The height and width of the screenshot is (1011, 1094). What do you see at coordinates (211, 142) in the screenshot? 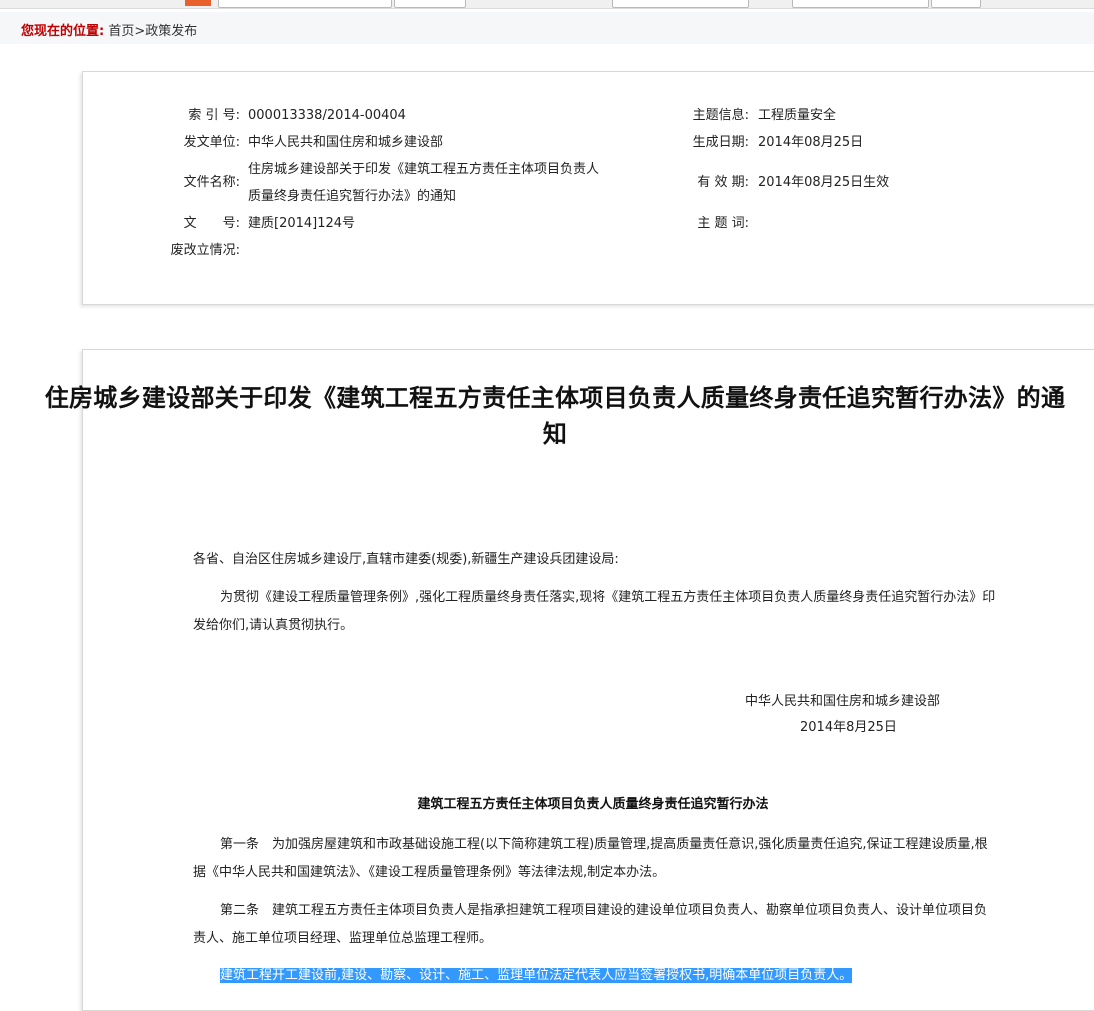
I see `issuer-label: 发文单位:` at bounding box center [211, 142].